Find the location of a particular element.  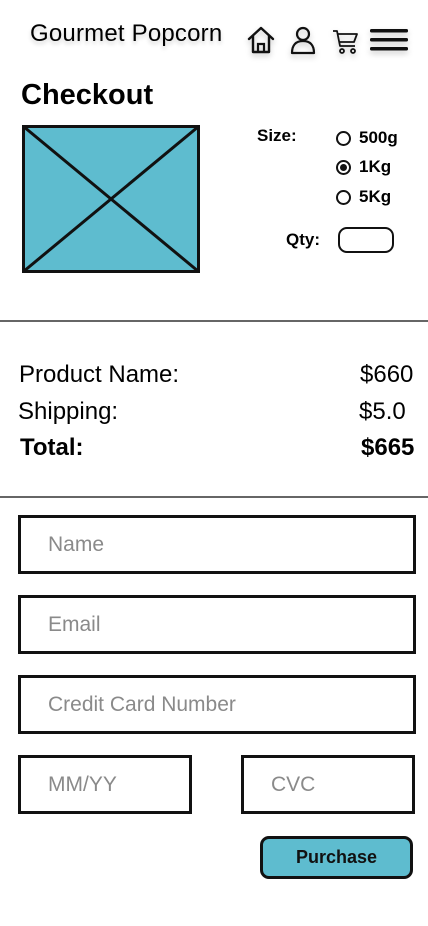

menu-icon is located at coordinates (389, 40).